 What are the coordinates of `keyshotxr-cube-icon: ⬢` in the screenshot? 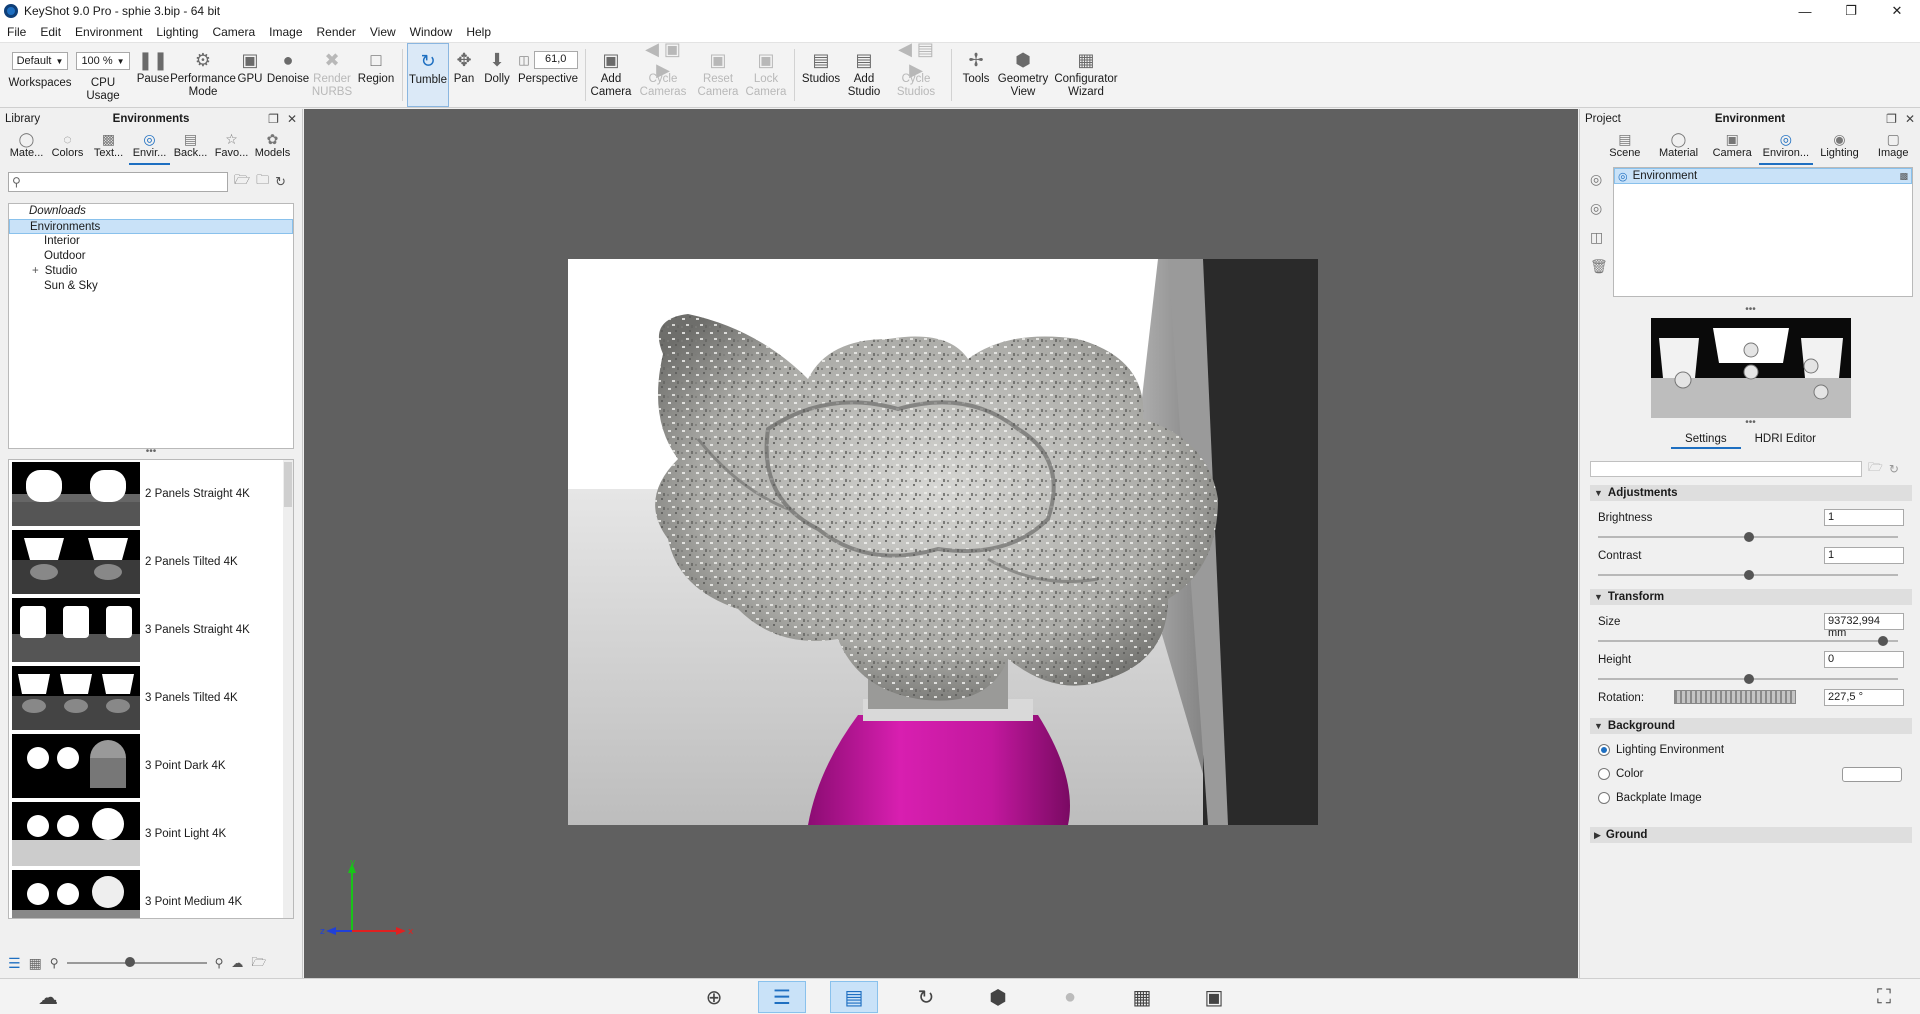 It's located at (998, 997).